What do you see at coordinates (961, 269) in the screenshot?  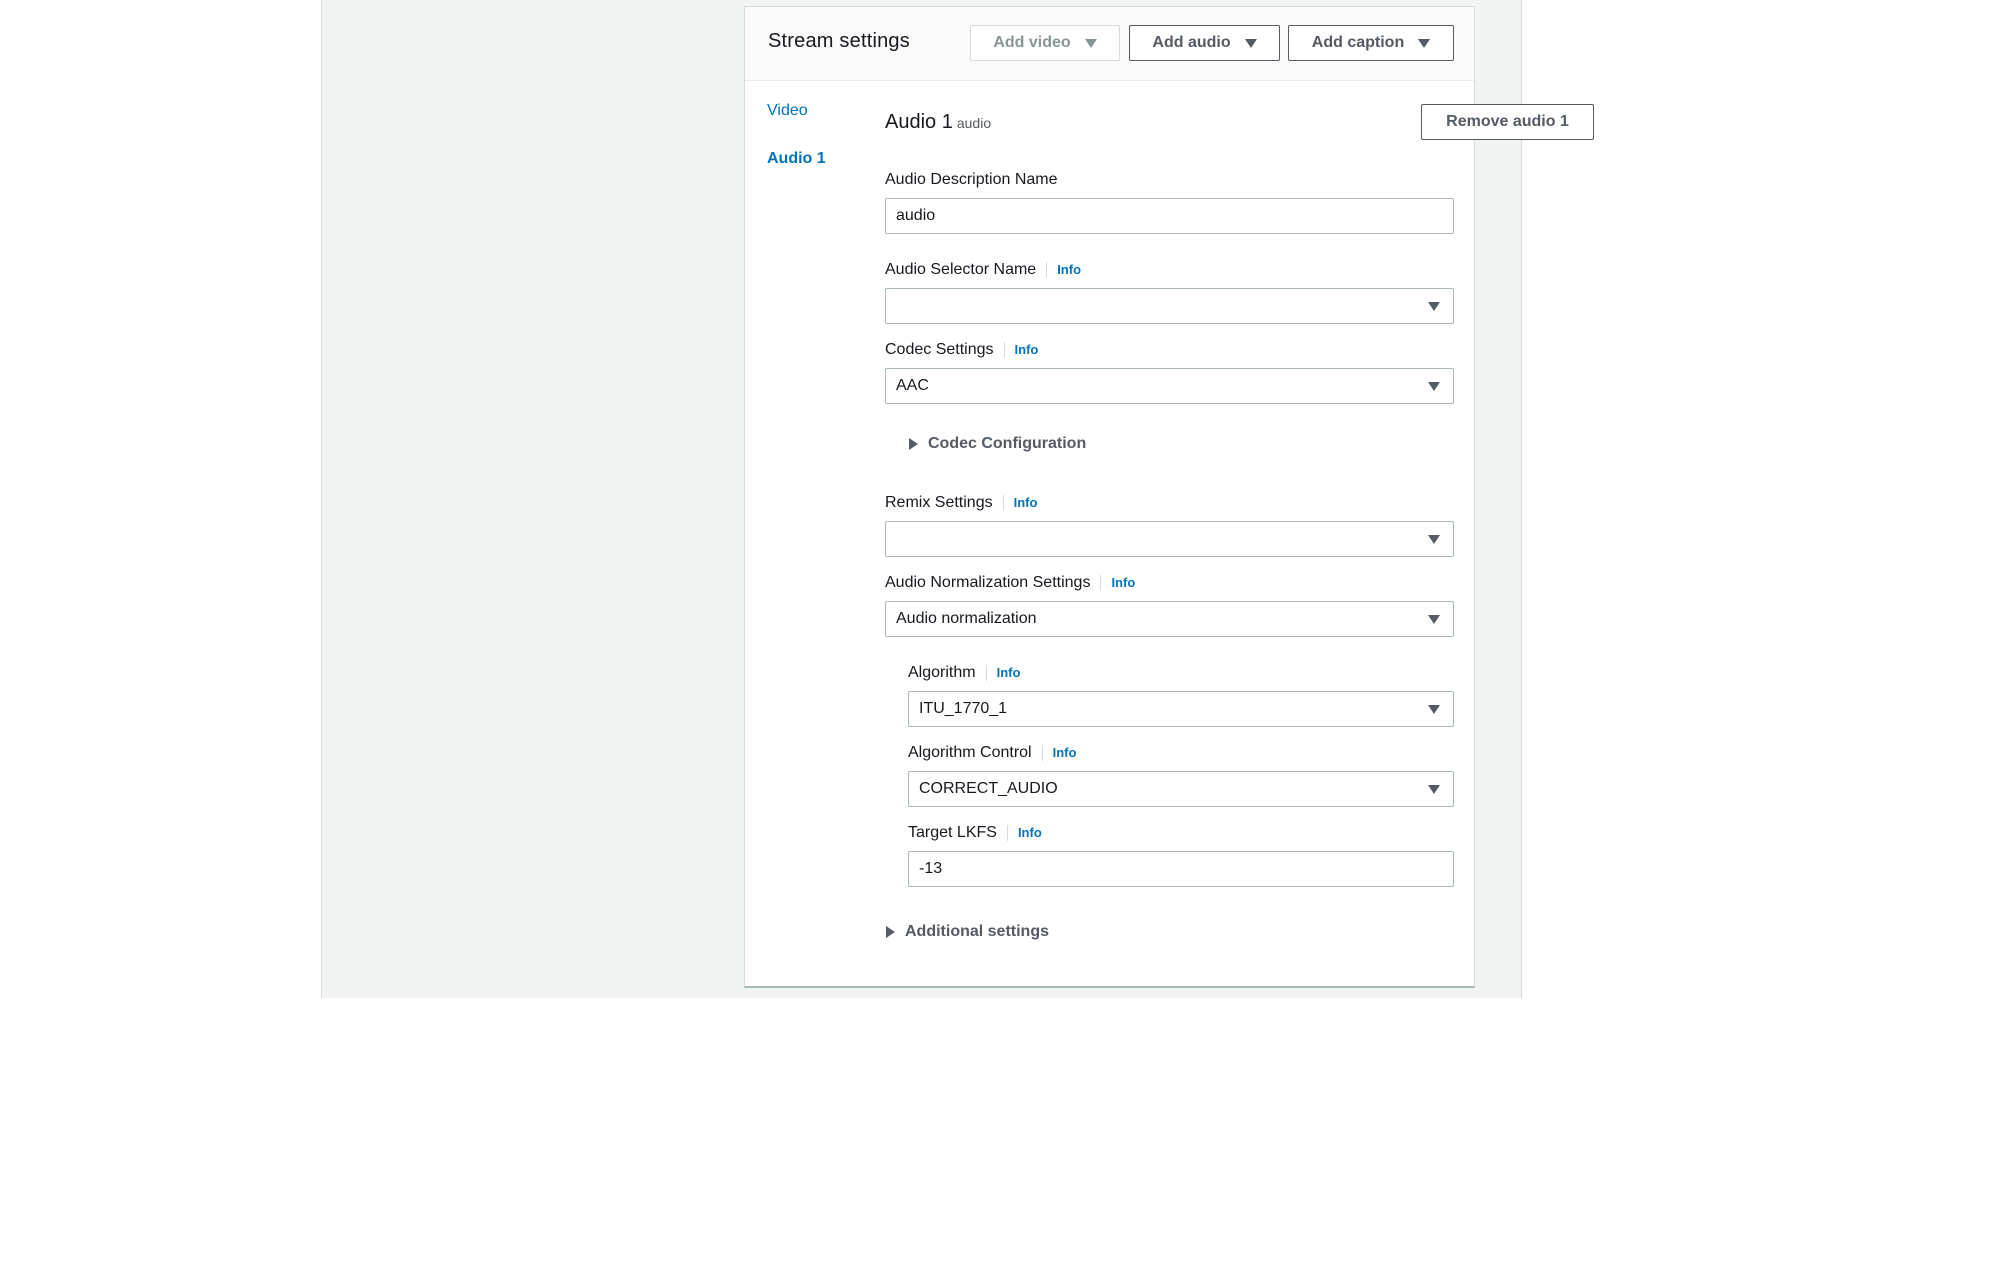 I see `audio-selector-name-label-text: Audio Selector Name` at bounding box center [961, 269].